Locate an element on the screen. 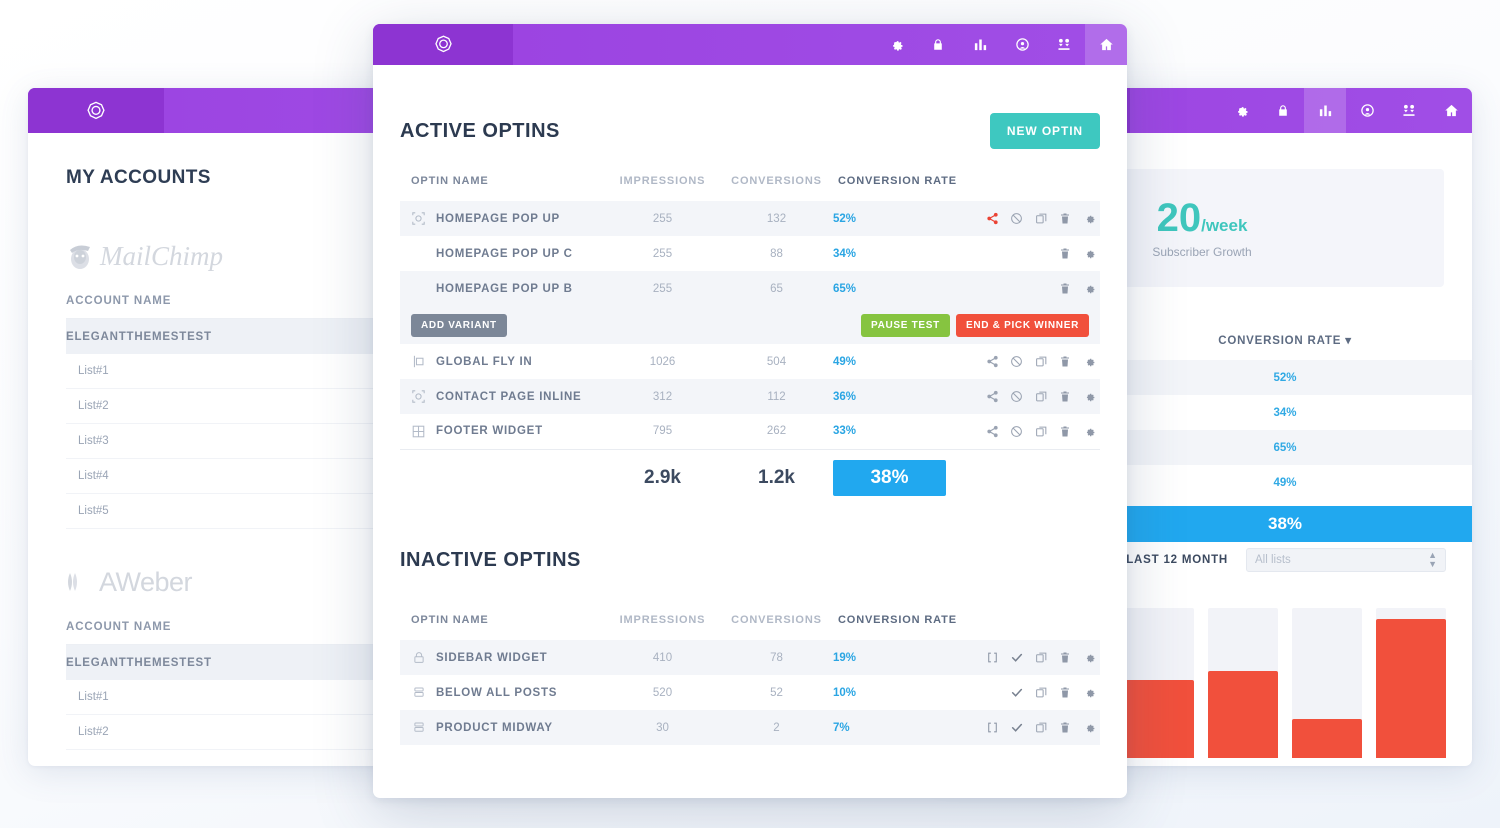 The image size is (1500, 828). column-optin-name: OPTIN NAME is located at coordinates (450, 181).